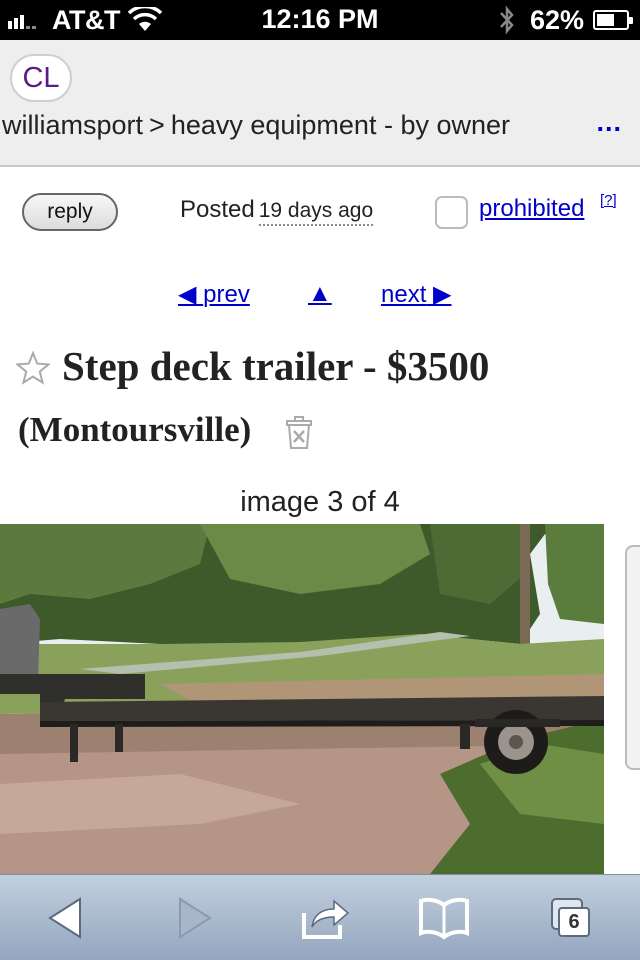 Image resolution: width=640 pixels, height=960 pixels. What do you see at coordinates (195, 918) in the screenshot?
I see `forward-arrow-icon` at bounding box center [195, 918].